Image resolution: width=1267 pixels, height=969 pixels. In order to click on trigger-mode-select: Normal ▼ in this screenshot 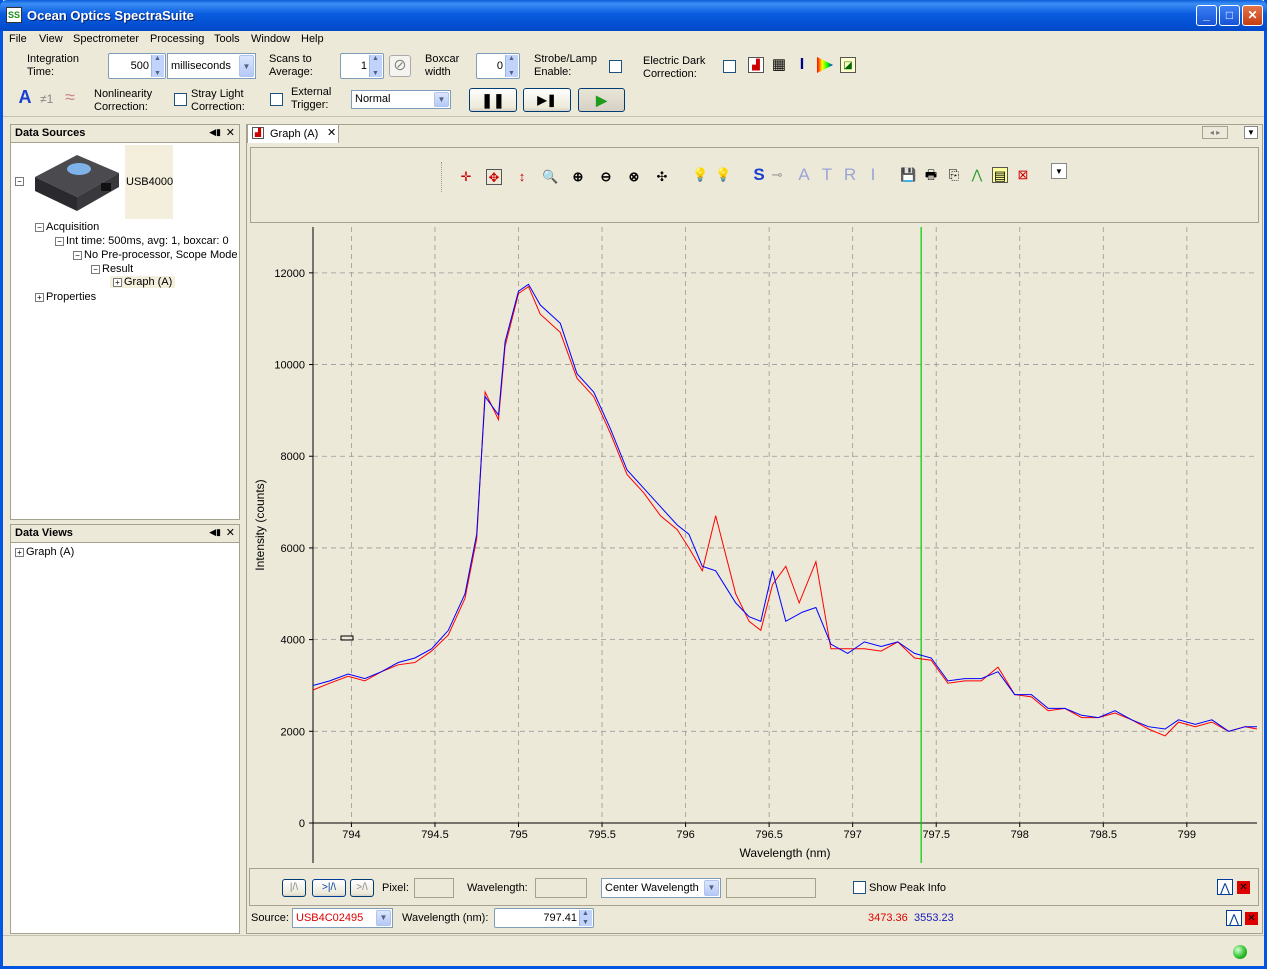, I will do `click(401, 99)`.